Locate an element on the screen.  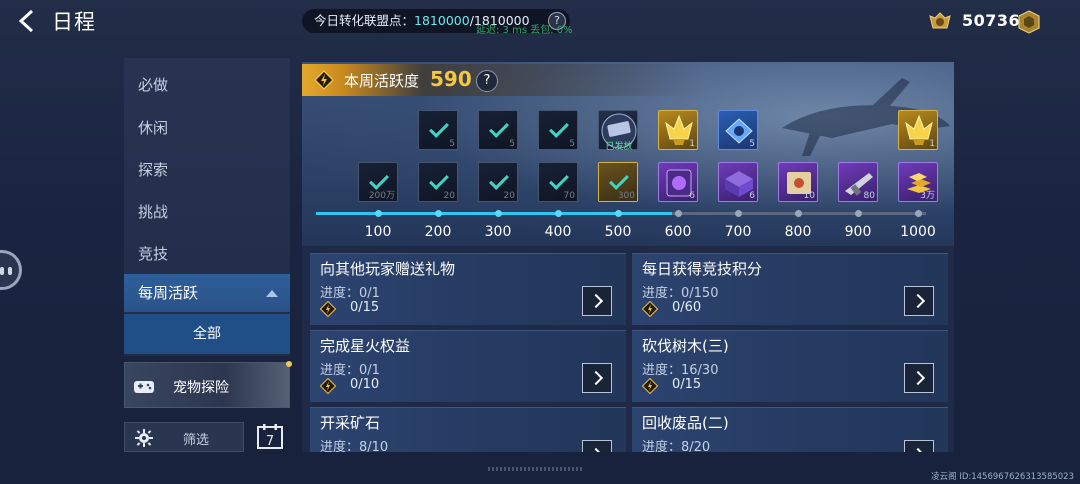
sidebar-subitem-all: 全部 is located at coordinates (207, 334).